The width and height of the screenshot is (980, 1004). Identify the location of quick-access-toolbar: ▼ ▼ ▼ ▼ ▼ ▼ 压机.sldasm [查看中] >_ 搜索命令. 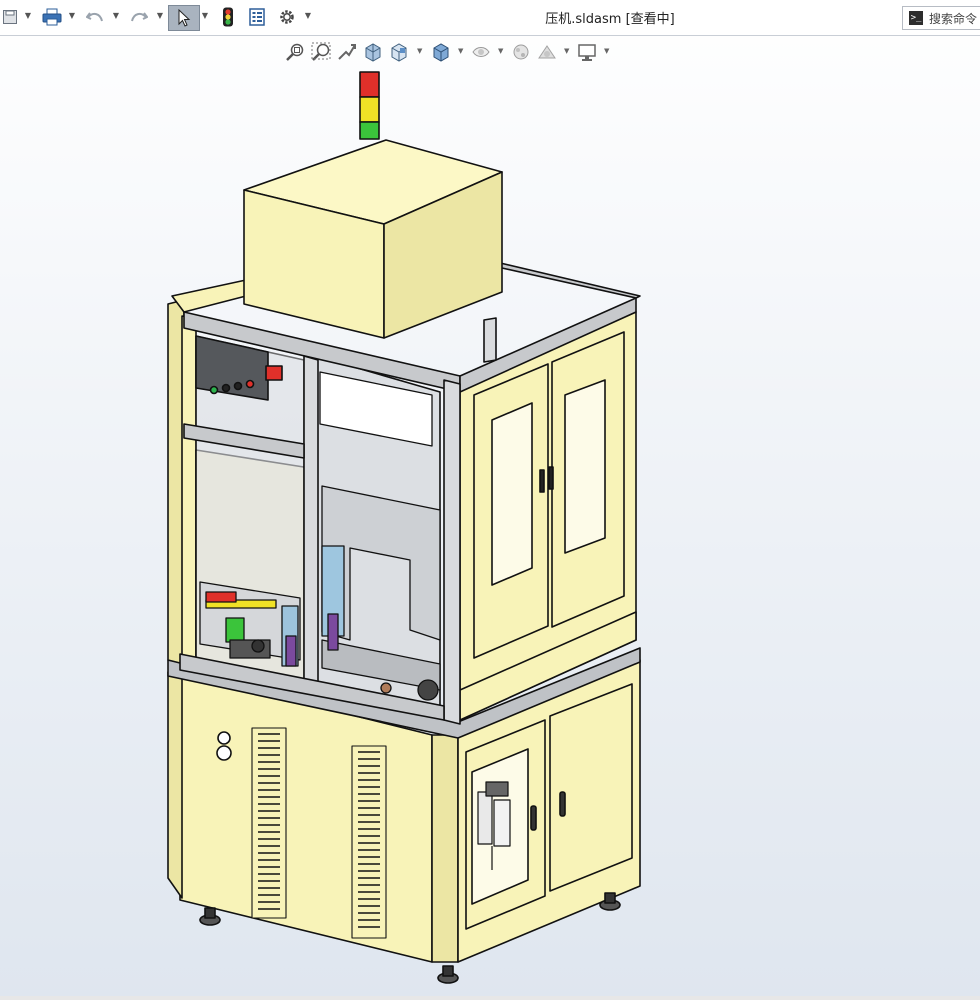
(490, 18).